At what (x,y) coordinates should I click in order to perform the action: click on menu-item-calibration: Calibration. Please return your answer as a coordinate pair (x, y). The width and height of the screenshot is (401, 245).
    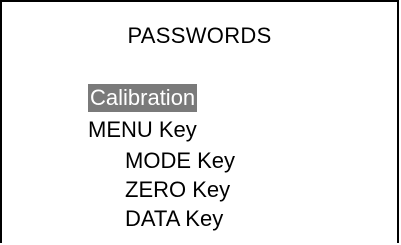
    Looking at the image, I should click on (143, 98).